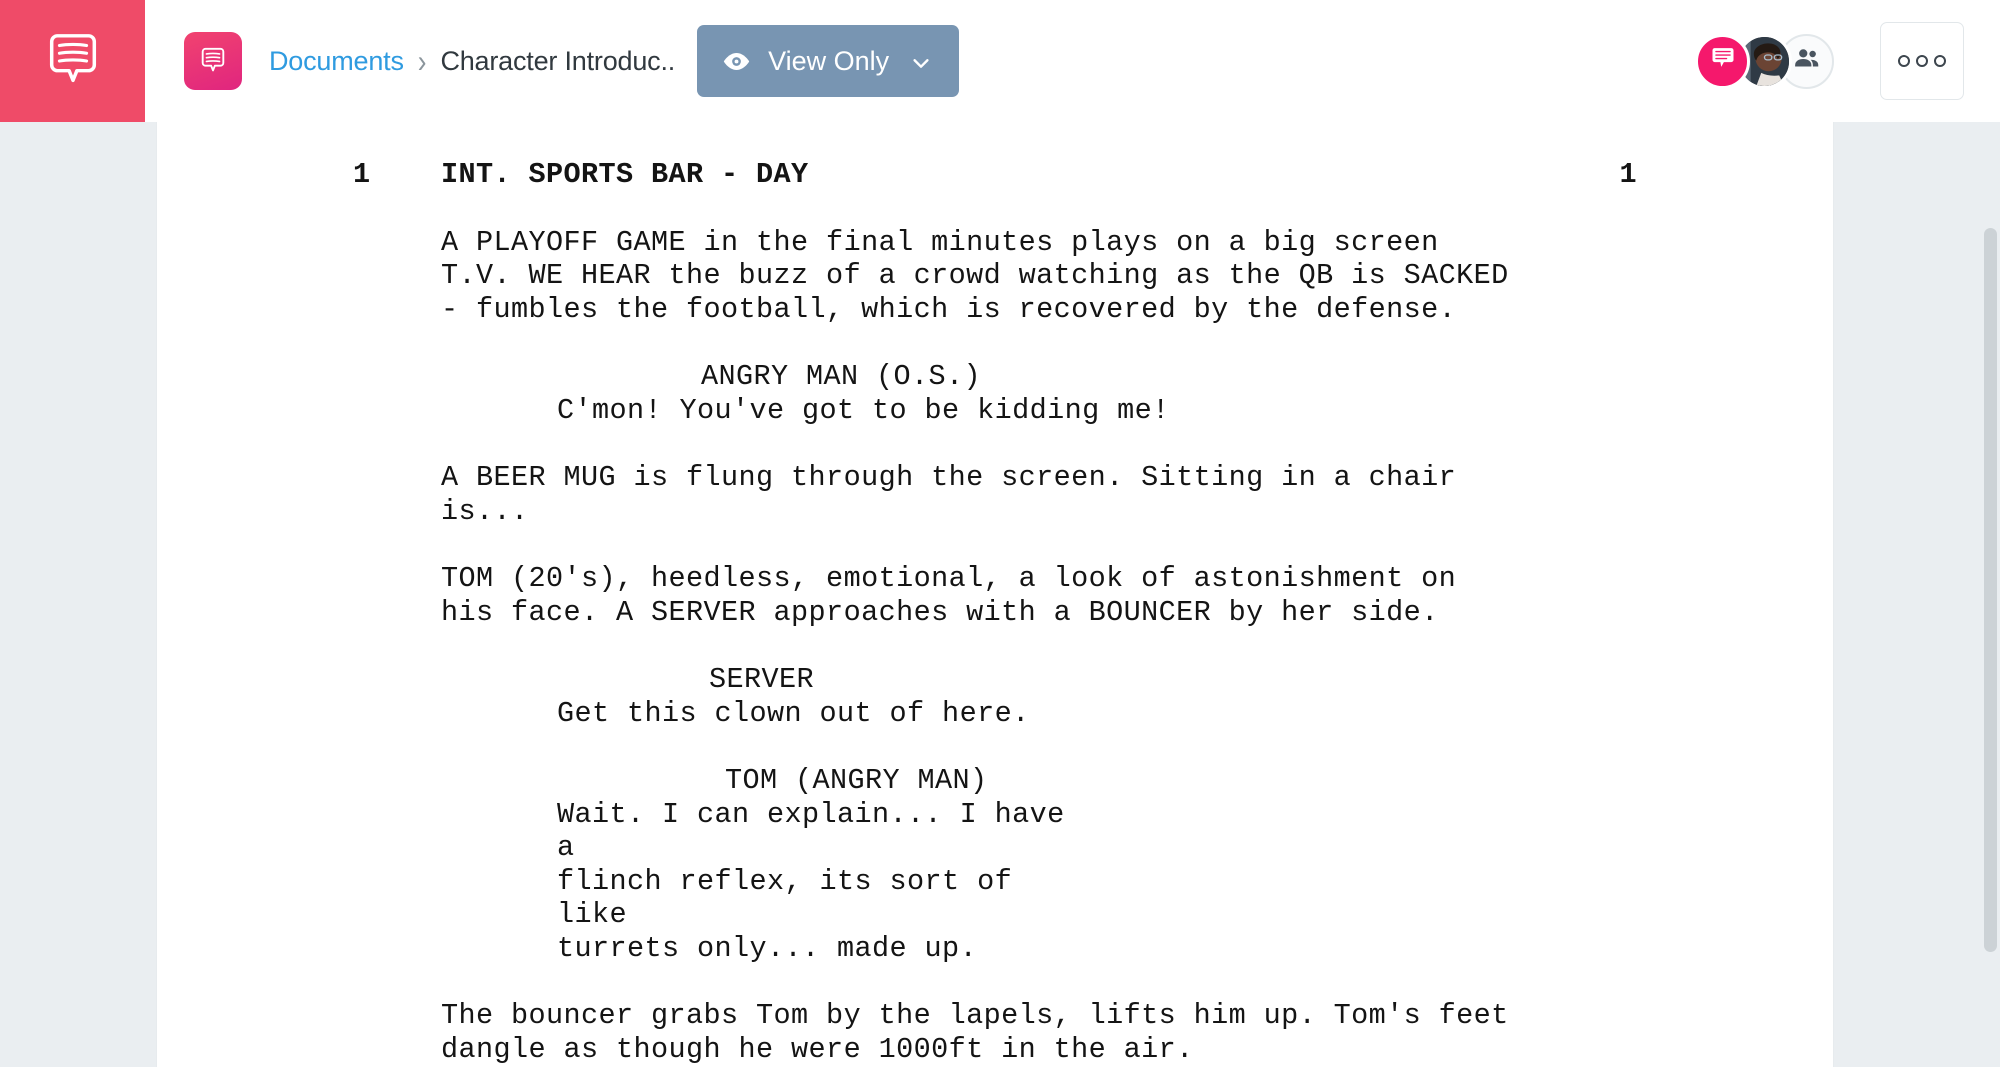 The height and width of the screenshot is (1067, 2000). Describe the element at coordinates (736, 61) in the screenshot. I see `eye-icon` at that location.